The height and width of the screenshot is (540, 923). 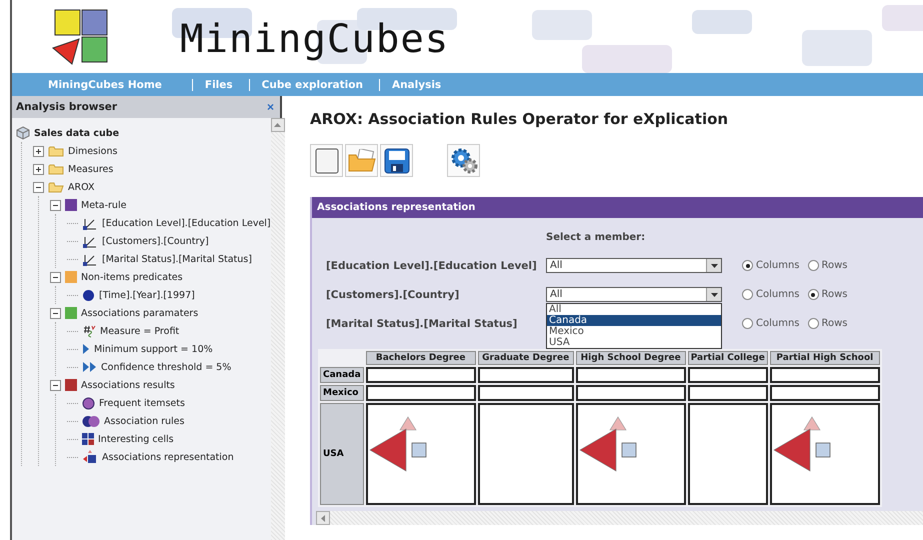 What do you see at coordinates (136, 439) in the screenshot?
I see `tree-item: Interesting cells` at bounding box center [136, 439].